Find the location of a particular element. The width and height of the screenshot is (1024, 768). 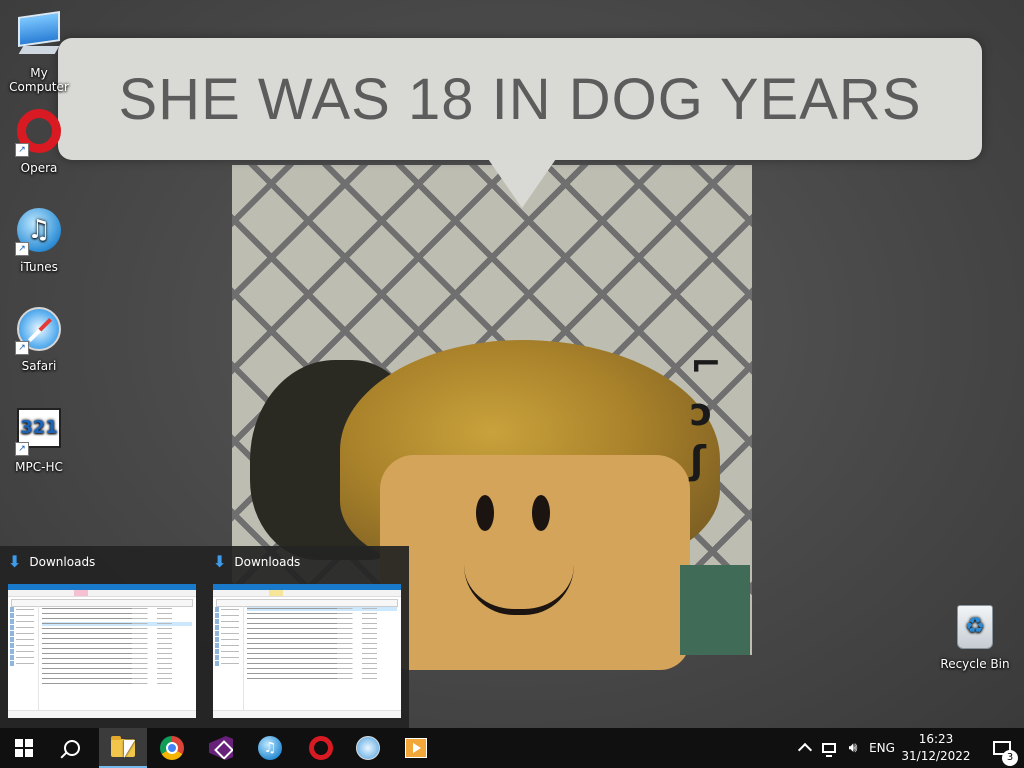

desktop-icon-my-computer: My Computer is located at coordinates (39, 51).